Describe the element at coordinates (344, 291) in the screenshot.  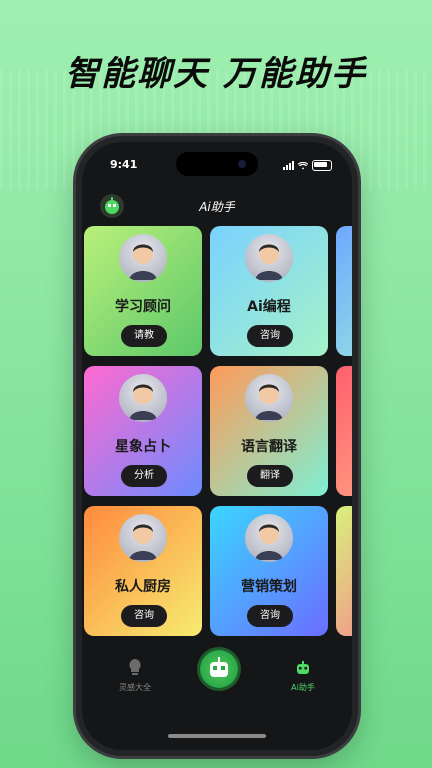
I see `assistant-card: 法律顾问咨询` at that location.